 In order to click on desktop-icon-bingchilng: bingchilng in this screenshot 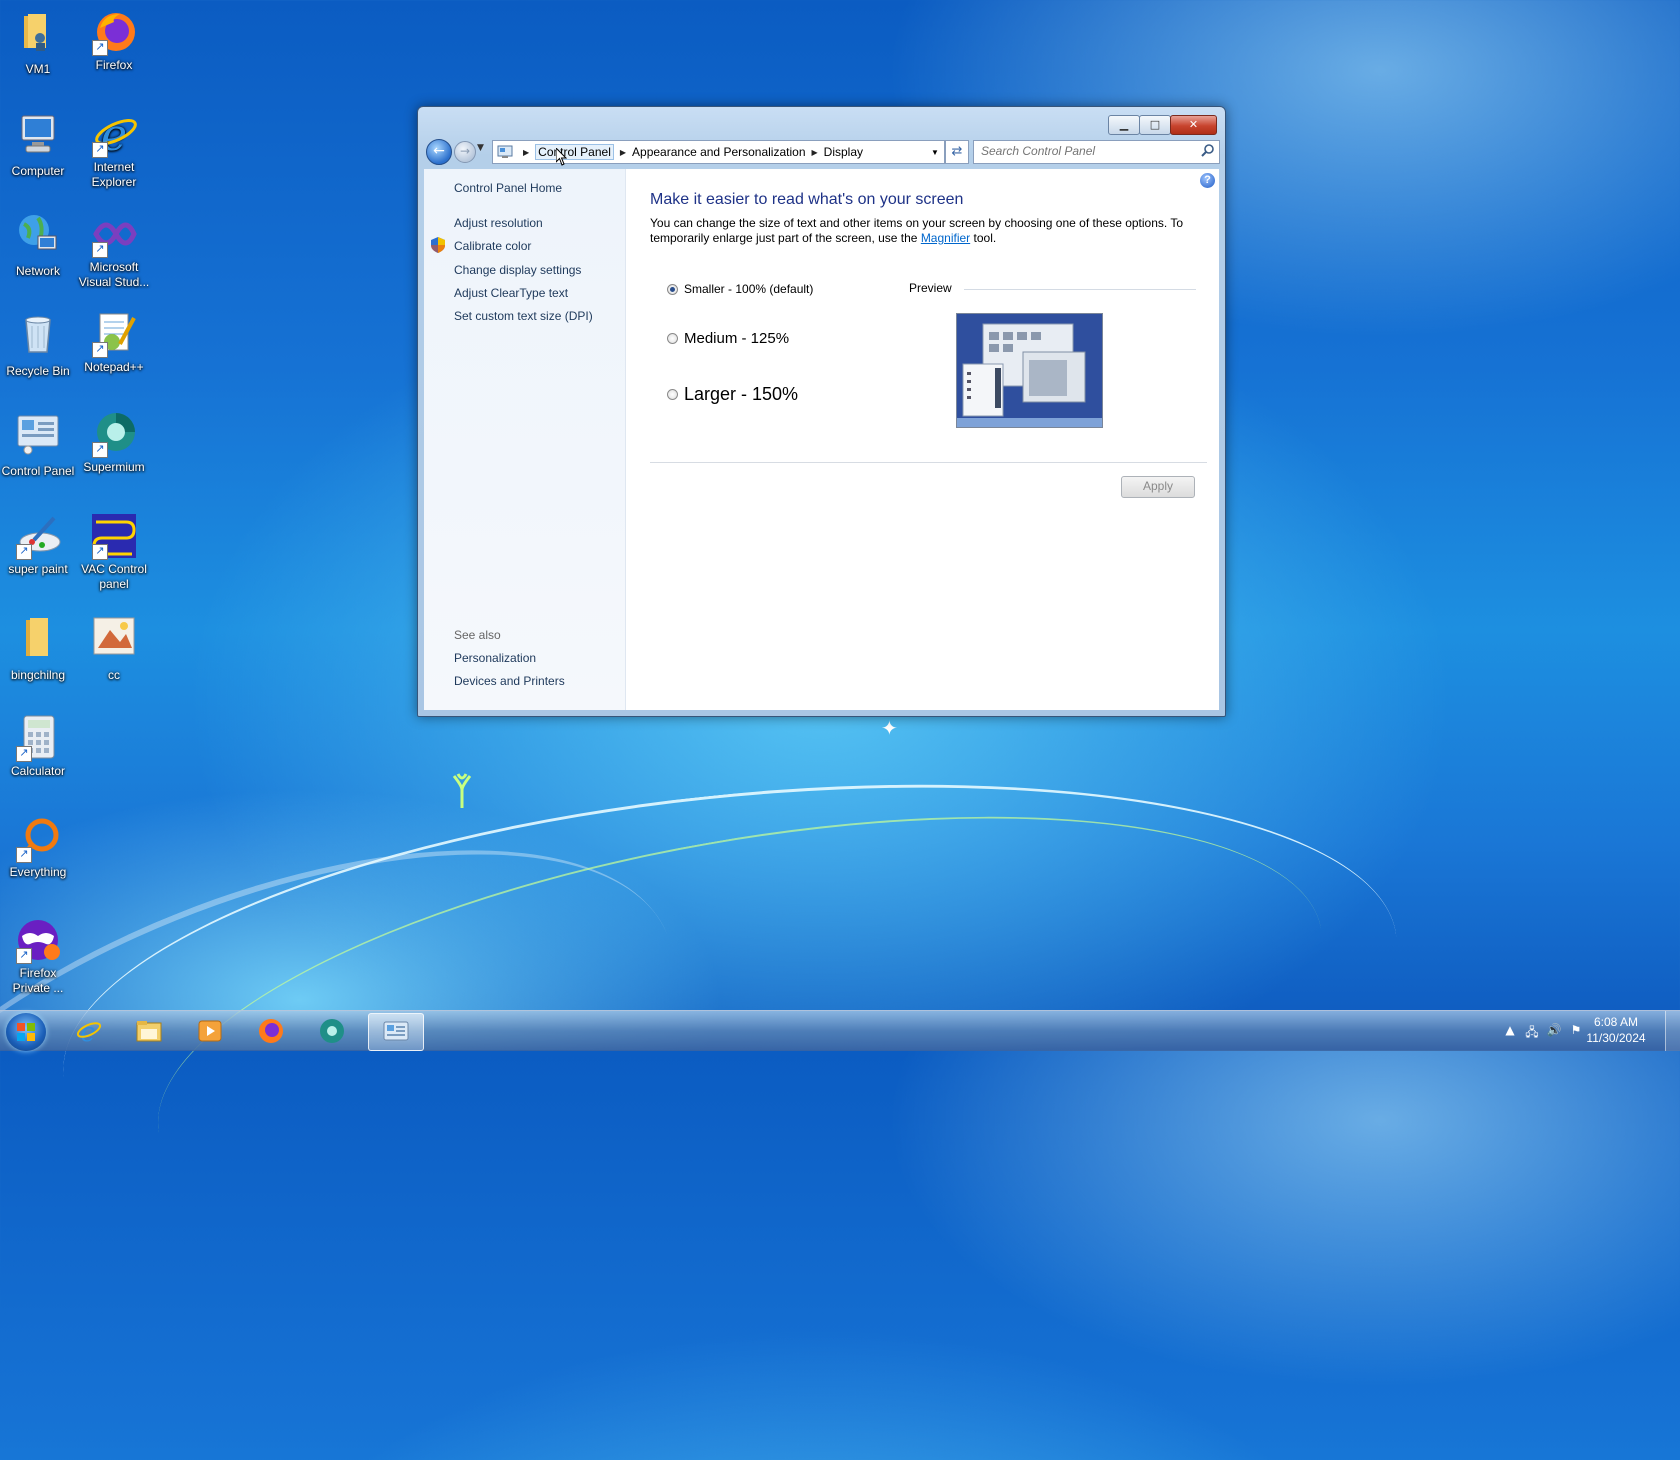, I will do `click(38, 648)`.